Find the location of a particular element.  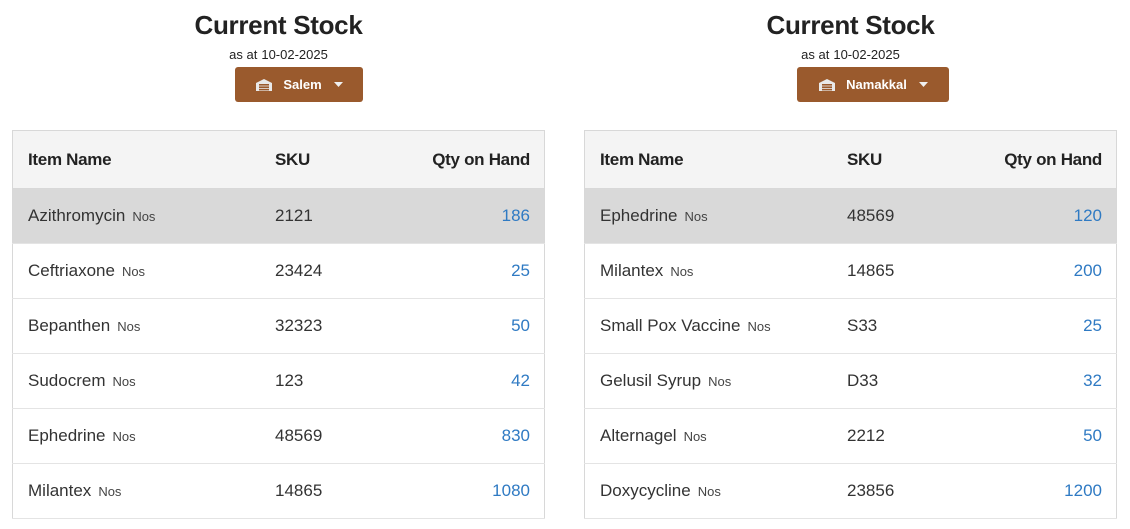

warehouse-dropdown-button: Namakkal is located at coordinates (873, 84).